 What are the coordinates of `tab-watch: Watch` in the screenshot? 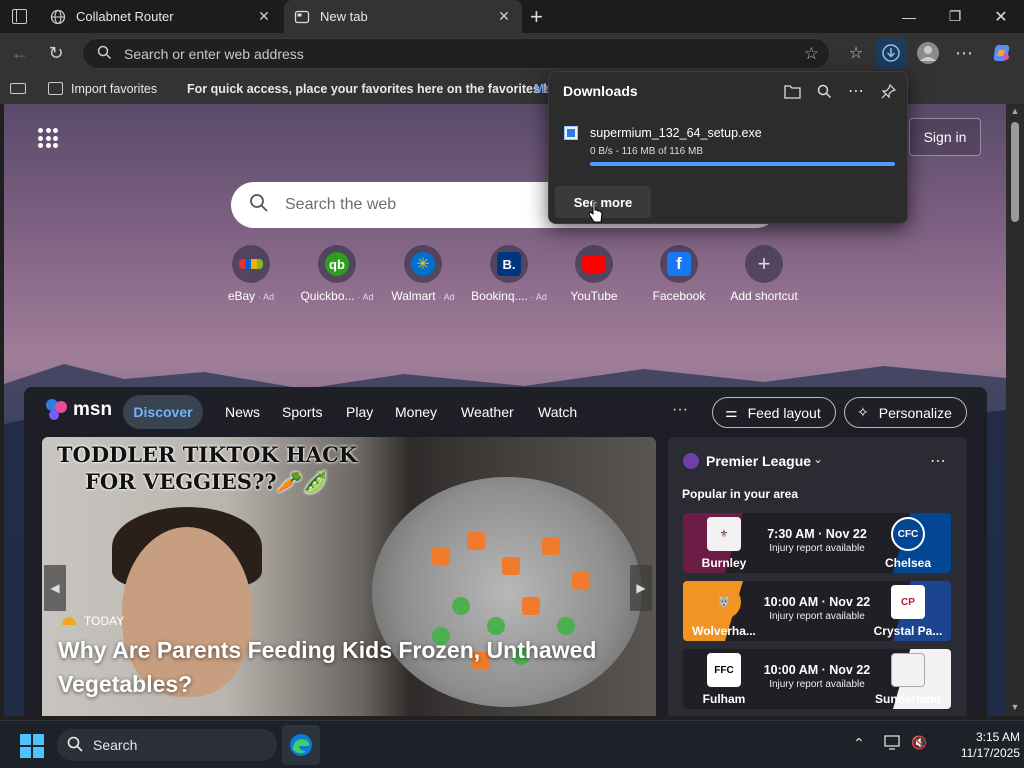 It's located at (557, 412).